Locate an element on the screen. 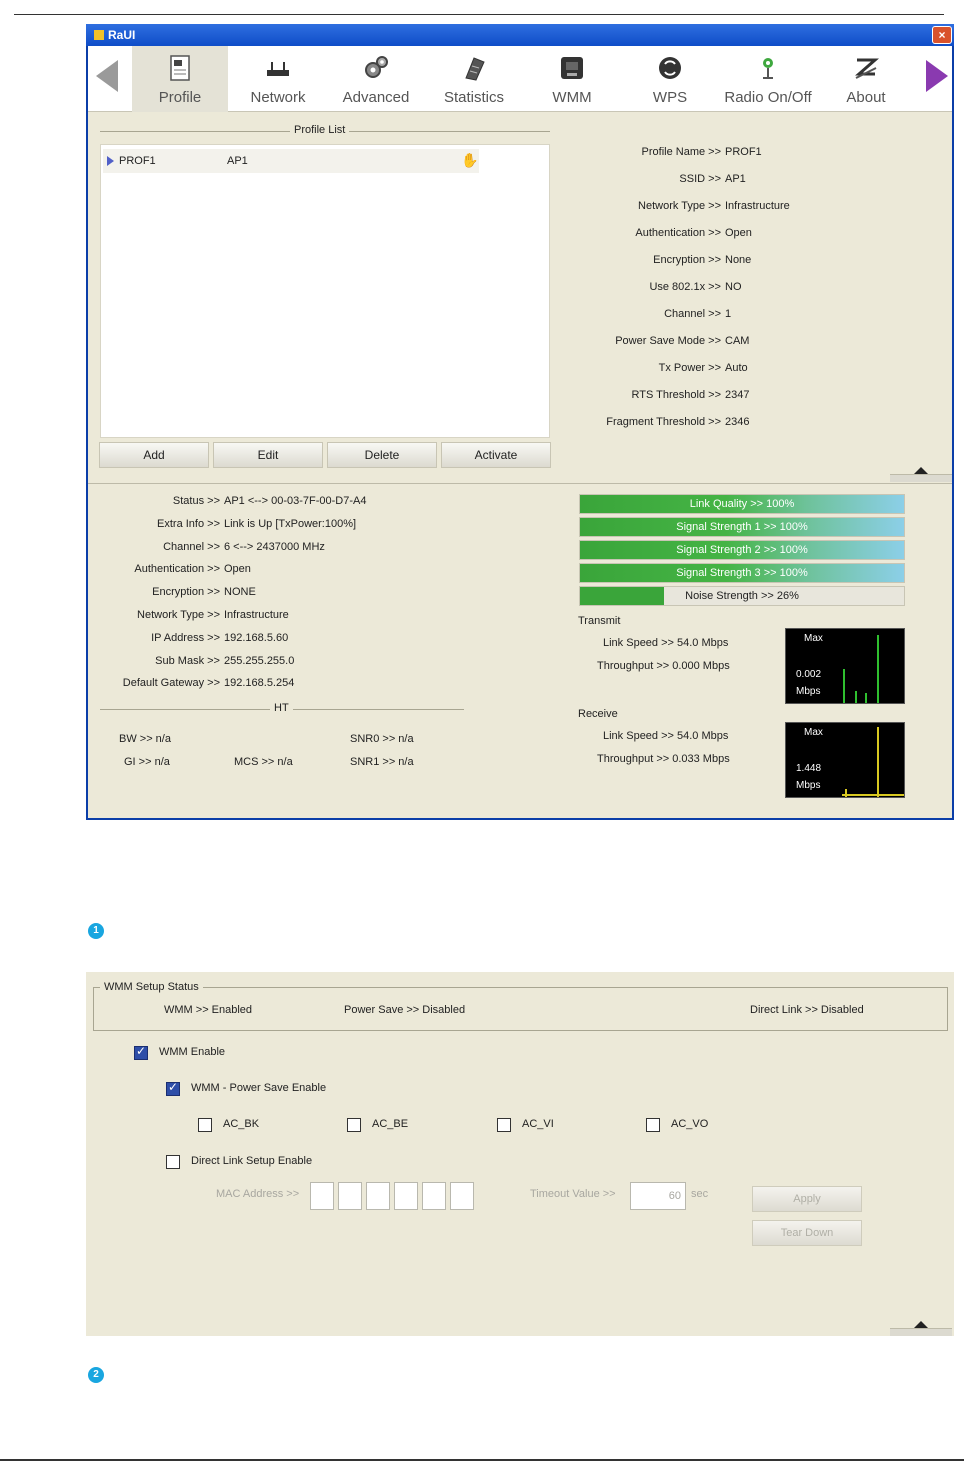 This screenshot has width=964, height=1463. ht-legend: HT is located at coordinates (281, 708).